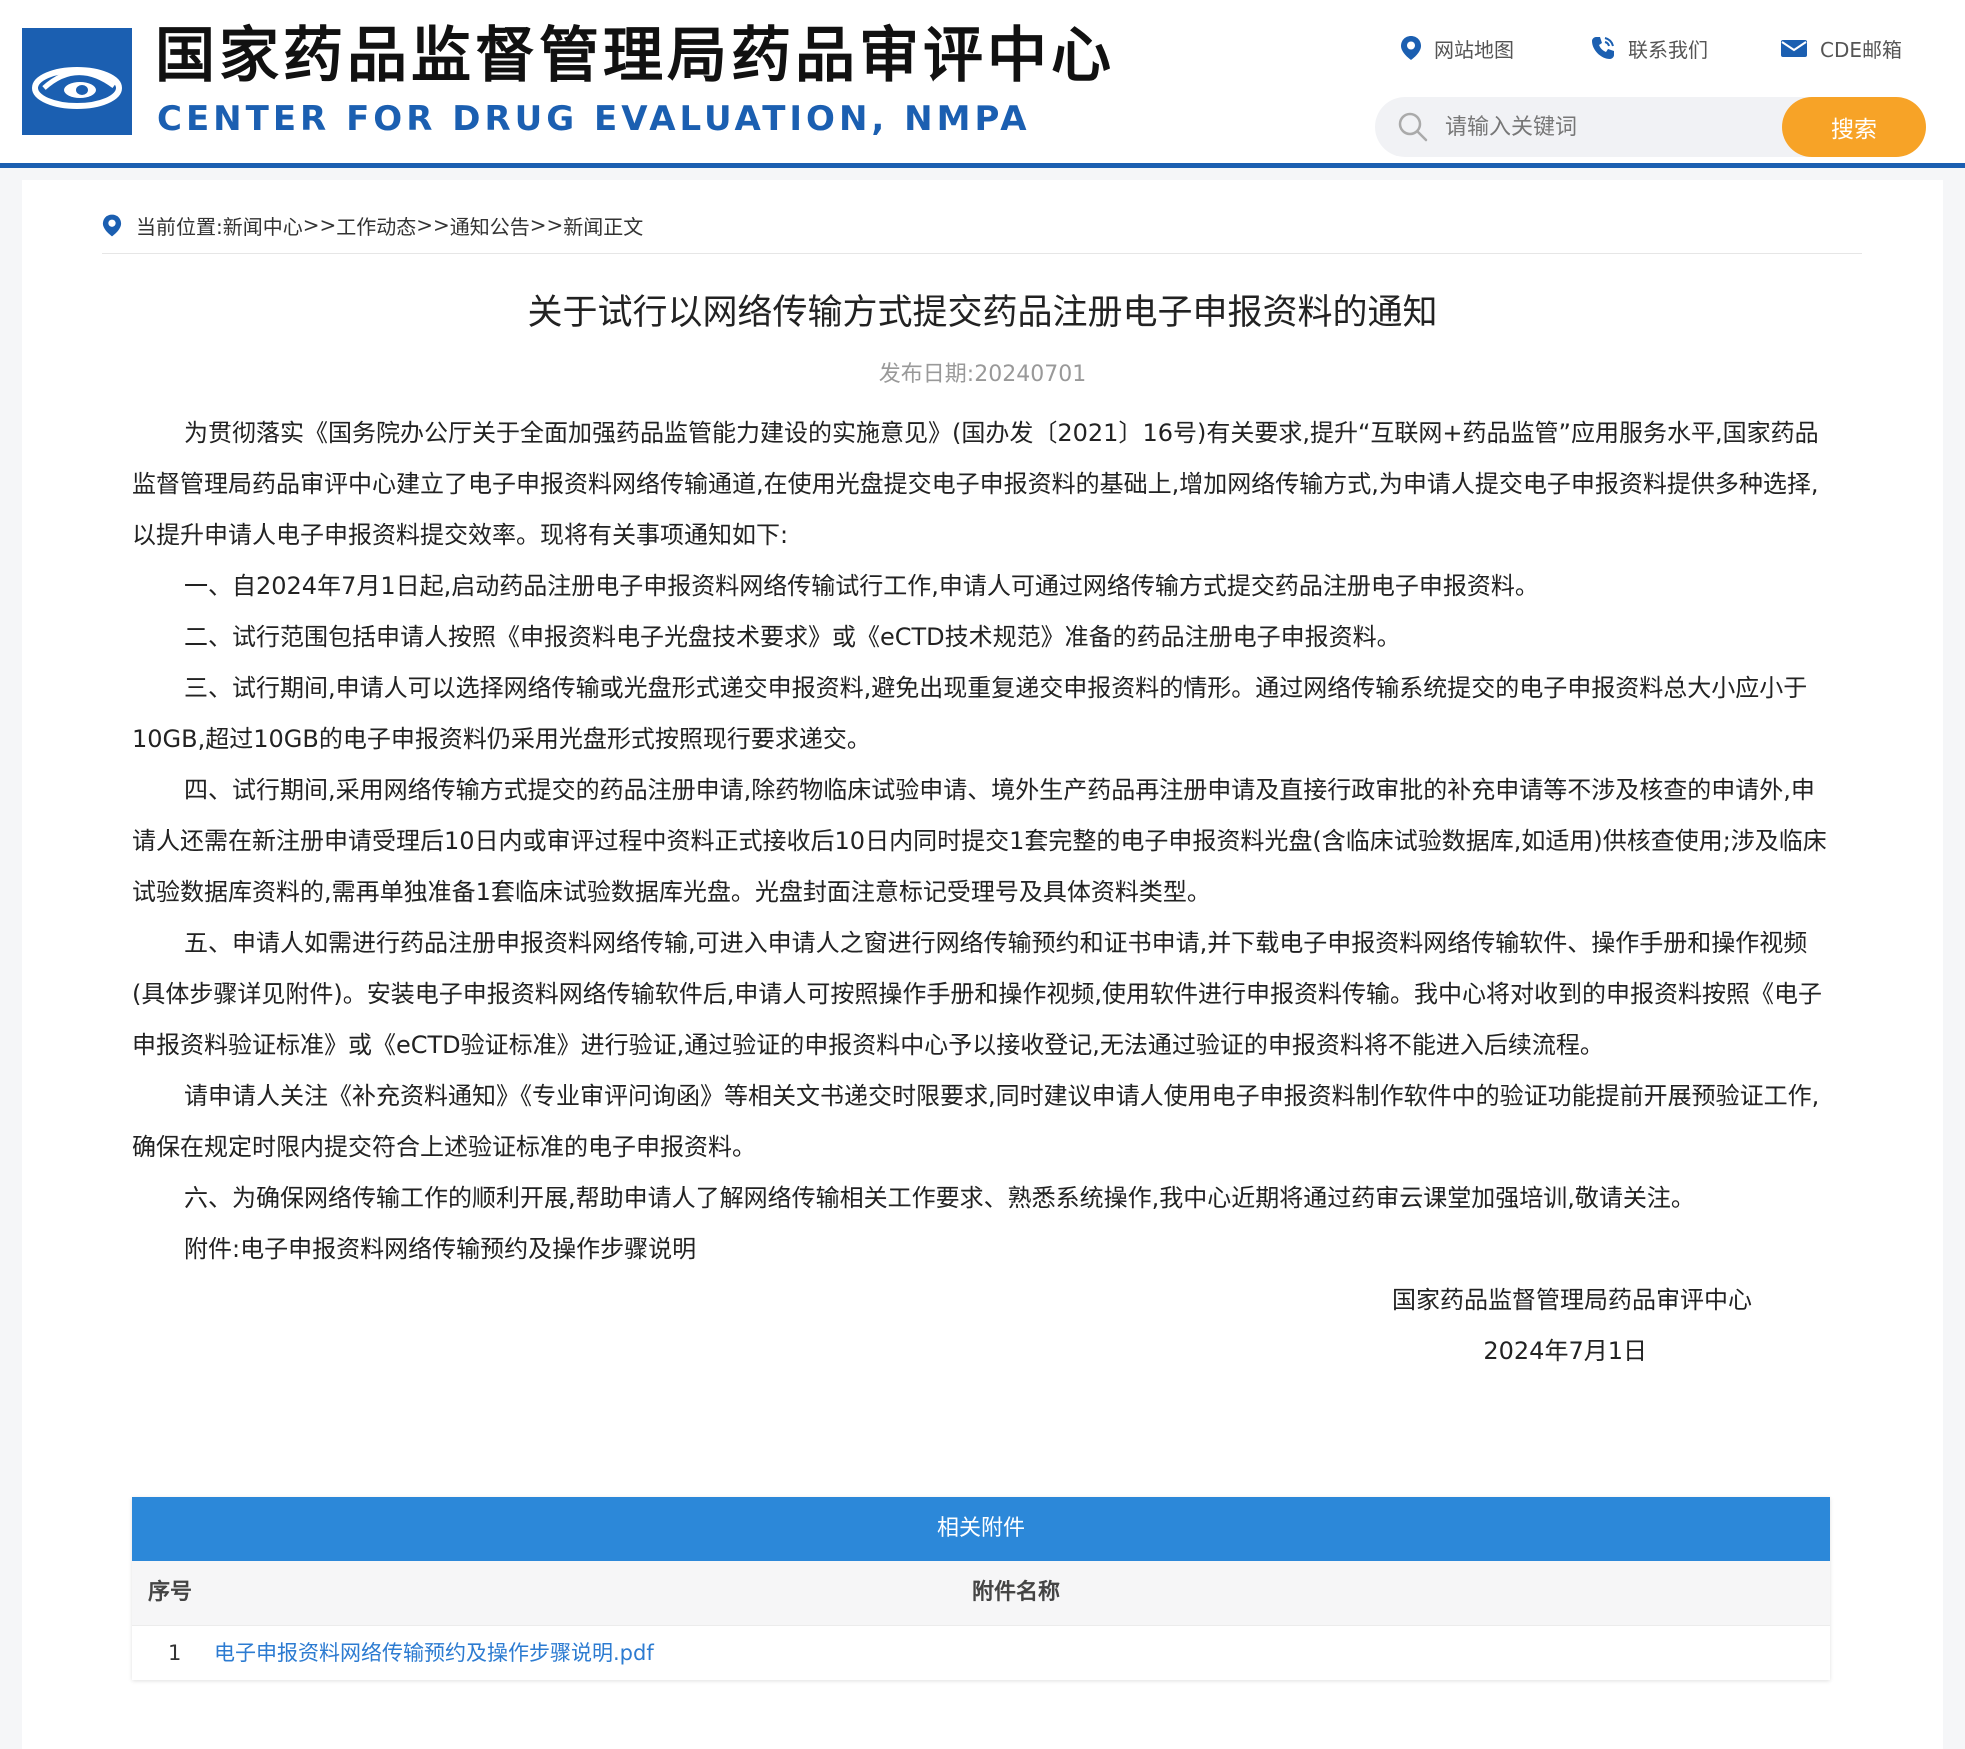 The height and width of the screenshot is (1749, 1965). What do you see at coordinates (1603, 48) in the screenshot?
I see `phone-icon` at bounding box center [1603, 48].